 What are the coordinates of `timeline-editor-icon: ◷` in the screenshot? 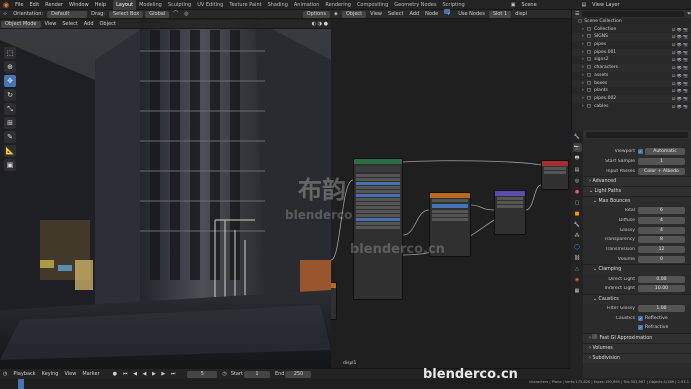 It's located at (5, 374).